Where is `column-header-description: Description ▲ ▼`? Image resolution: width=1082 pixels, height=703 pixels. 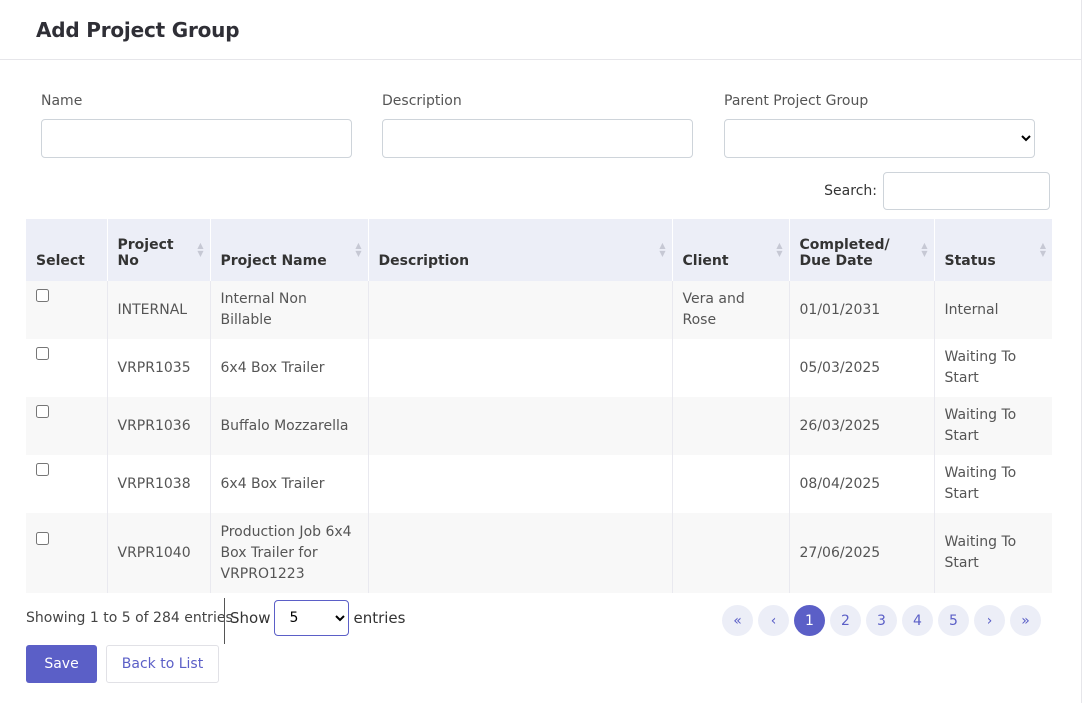 column-header-description: Description ▲ ▼ is located at coordinates (520, 250).